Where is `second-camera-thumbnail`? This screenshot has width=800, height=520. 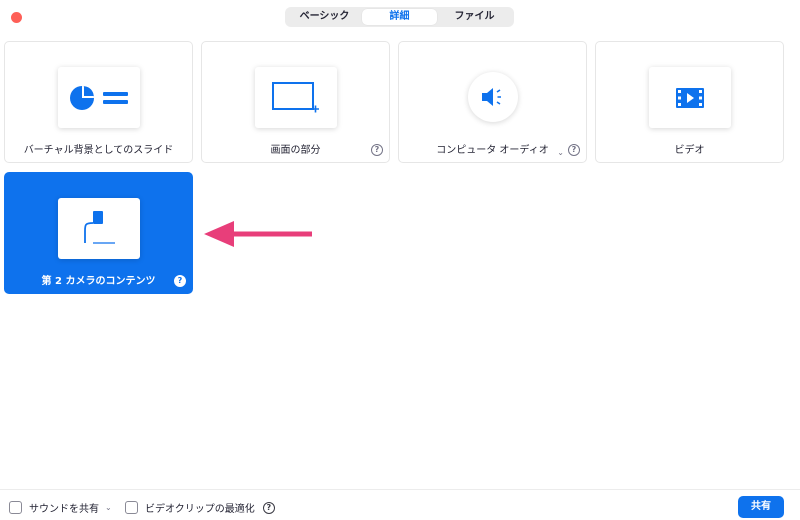
second-camera-thumbnail is located at coordinates (98, 228).